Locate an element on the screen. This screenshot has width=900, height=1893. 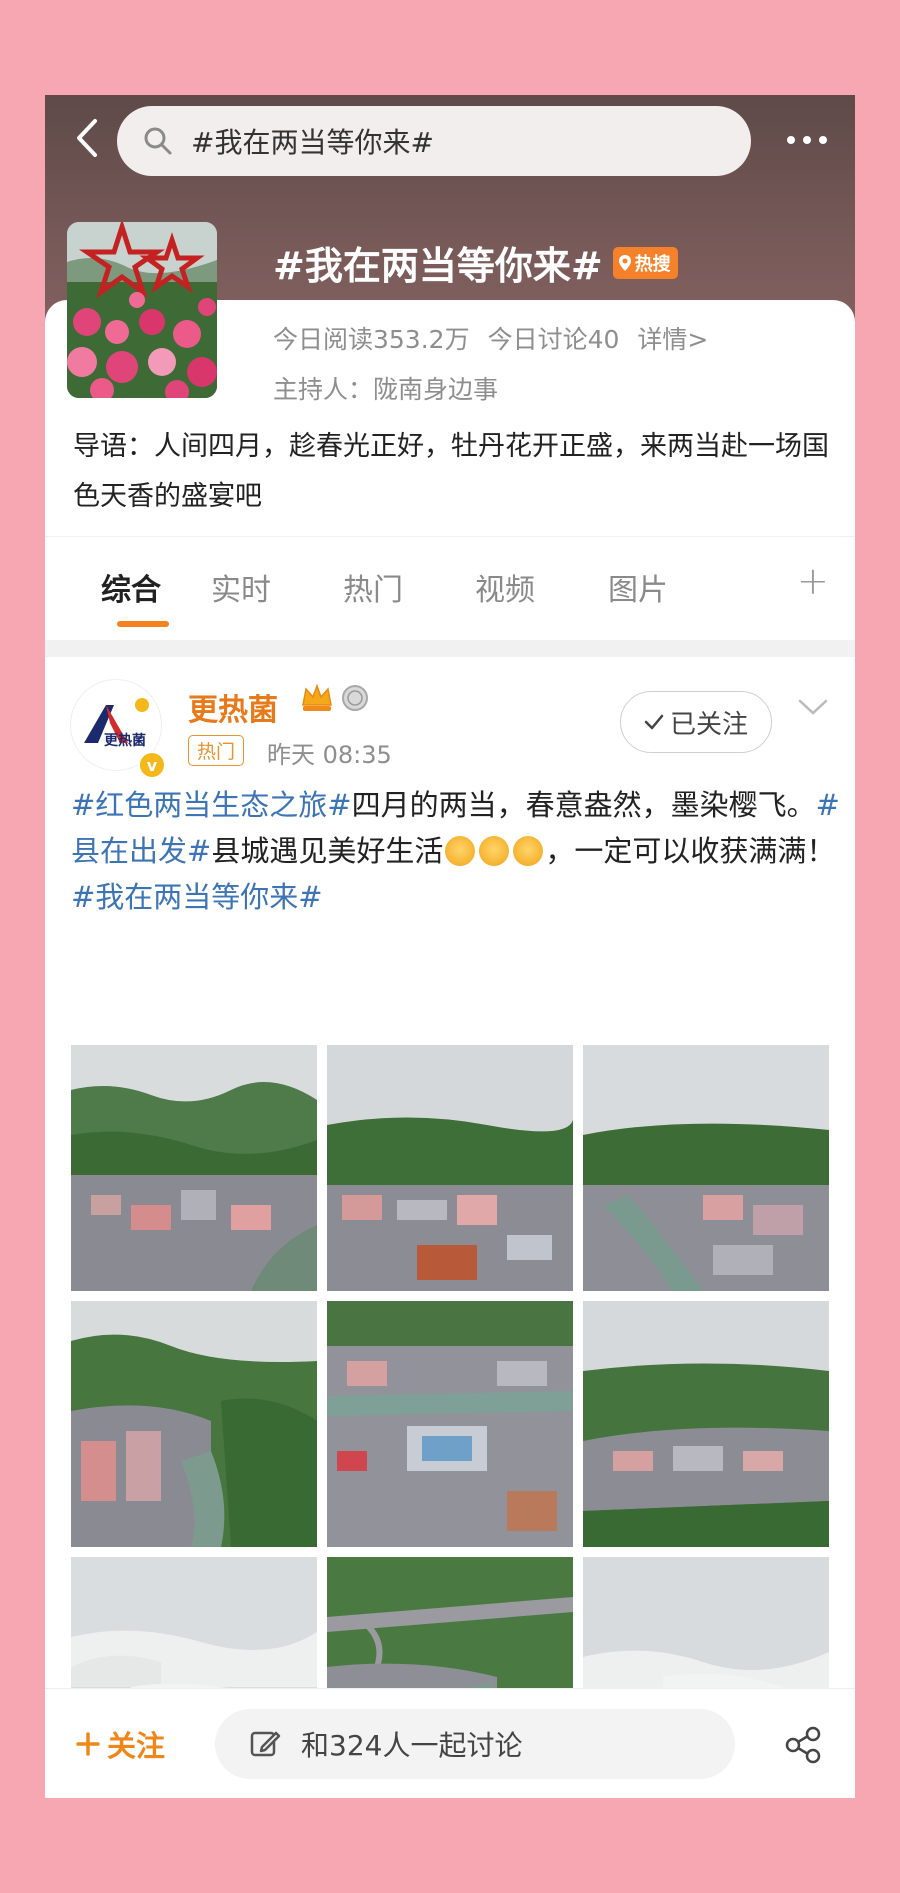
peony-flowers-photo is located at coordinates (142, 310).